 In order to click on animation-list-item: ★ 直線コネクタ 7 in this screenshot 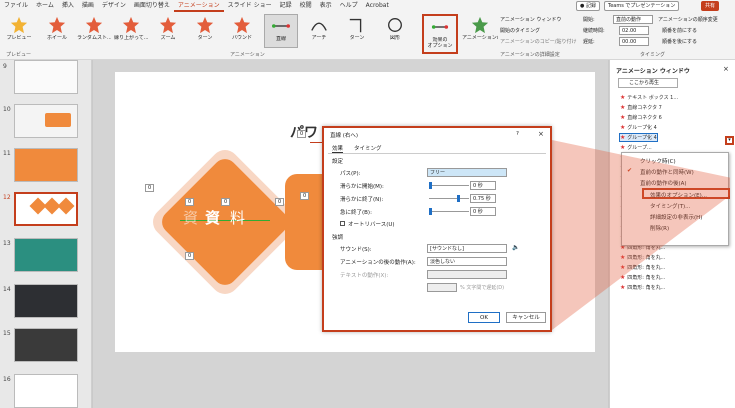, I will do `click(641, 107)`.